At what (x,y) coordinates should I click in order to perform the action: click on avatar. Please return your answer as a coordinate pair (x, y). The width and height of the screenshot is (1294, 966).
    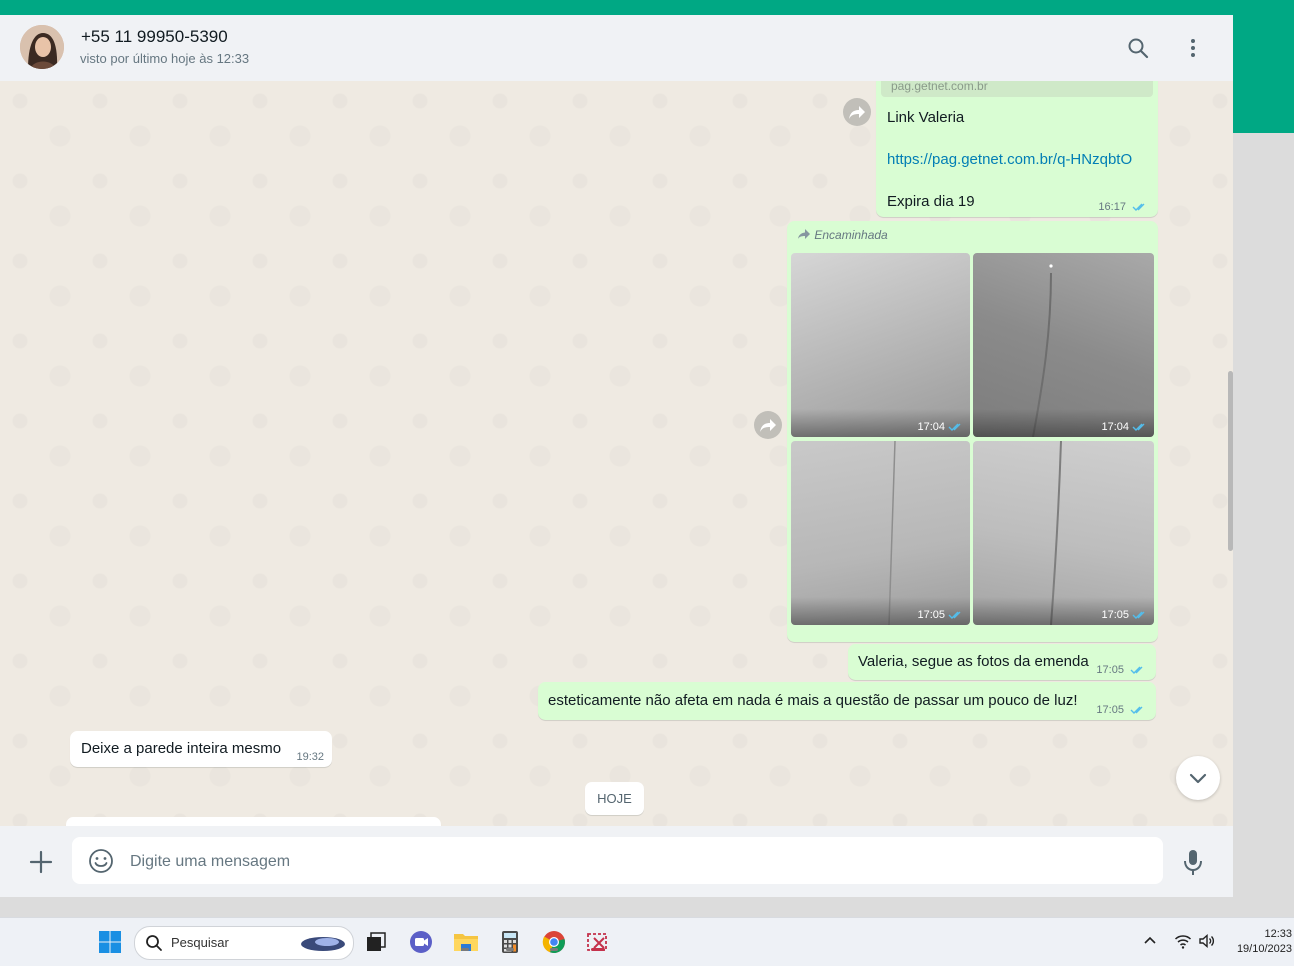
    Looking at the image, I should click on (42, 47).